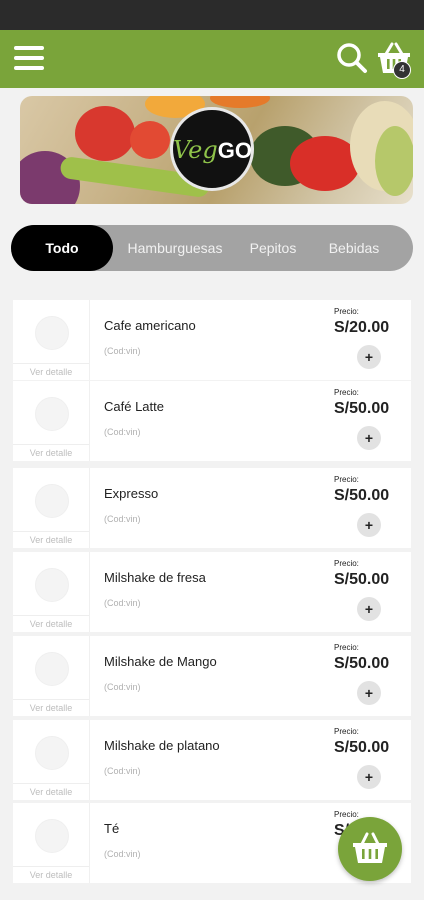 The image size is (424, 900). I want to click on tab-todo: Todo, so click(62, 248).